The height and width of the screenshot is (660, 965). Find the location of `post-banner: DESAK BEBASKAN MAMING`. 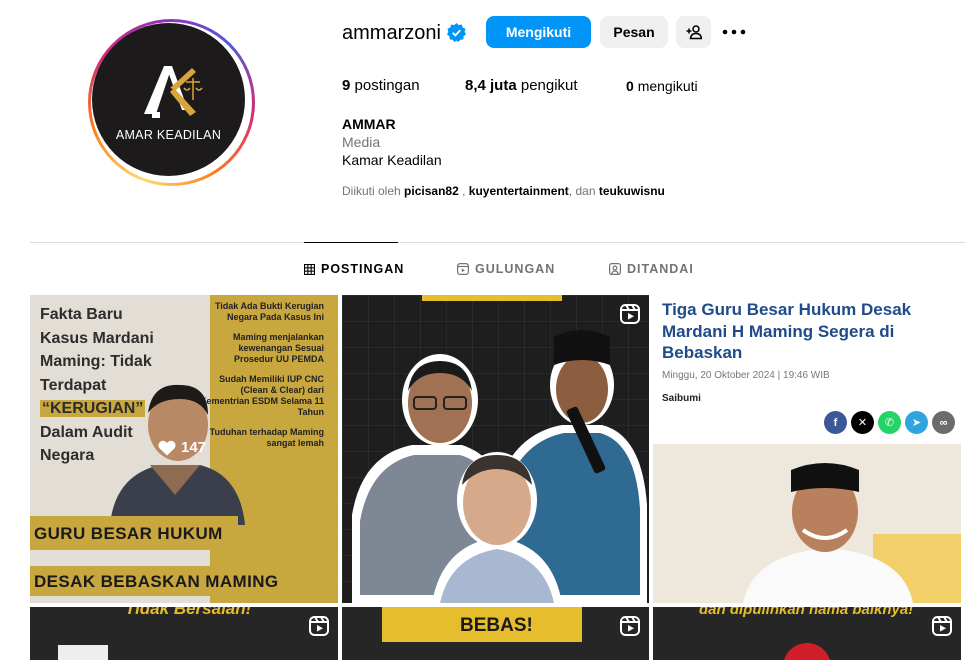

post-banner: DESAK BEBASKAN MAMING is located at coordinates (165, 581).